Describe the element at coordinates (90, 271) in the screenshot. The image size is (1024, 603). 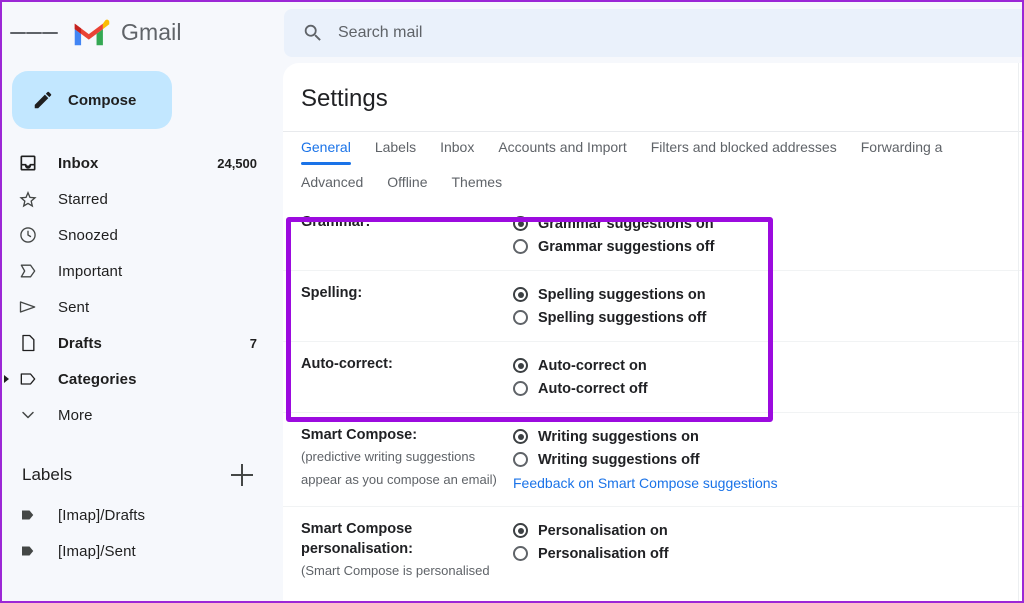
I see `sidebar-item-label: Important` at that location.